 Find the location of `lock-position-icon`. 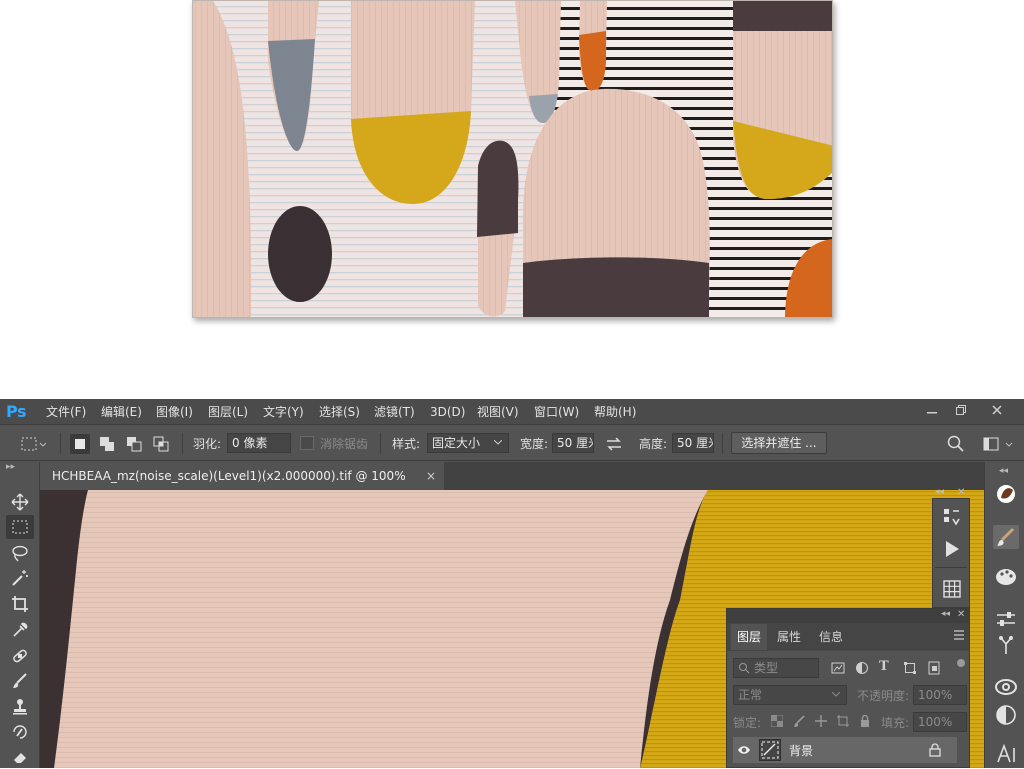

lock-position-icon is located at coordinates (821, 722).